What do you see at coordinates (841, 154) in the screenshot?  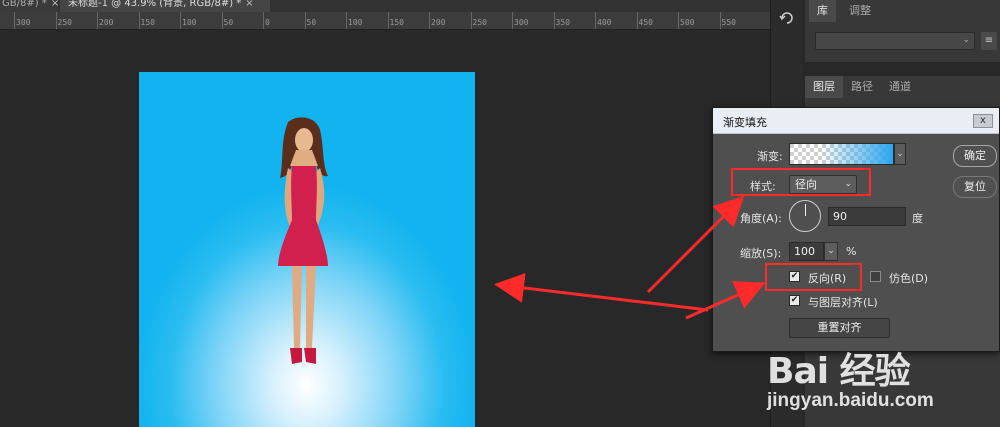 I see `gradient-swatch` at bounding box center [841, 154].